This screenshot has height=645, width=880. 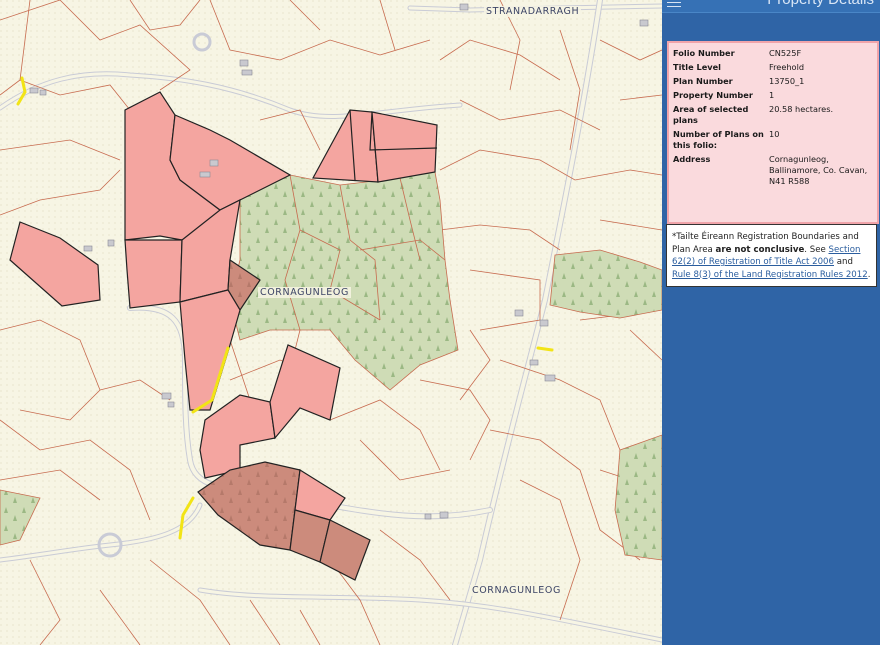 I want to click on place-label-cornagunleog: CORNAGUNLEOG, so click(x=304, y=292).